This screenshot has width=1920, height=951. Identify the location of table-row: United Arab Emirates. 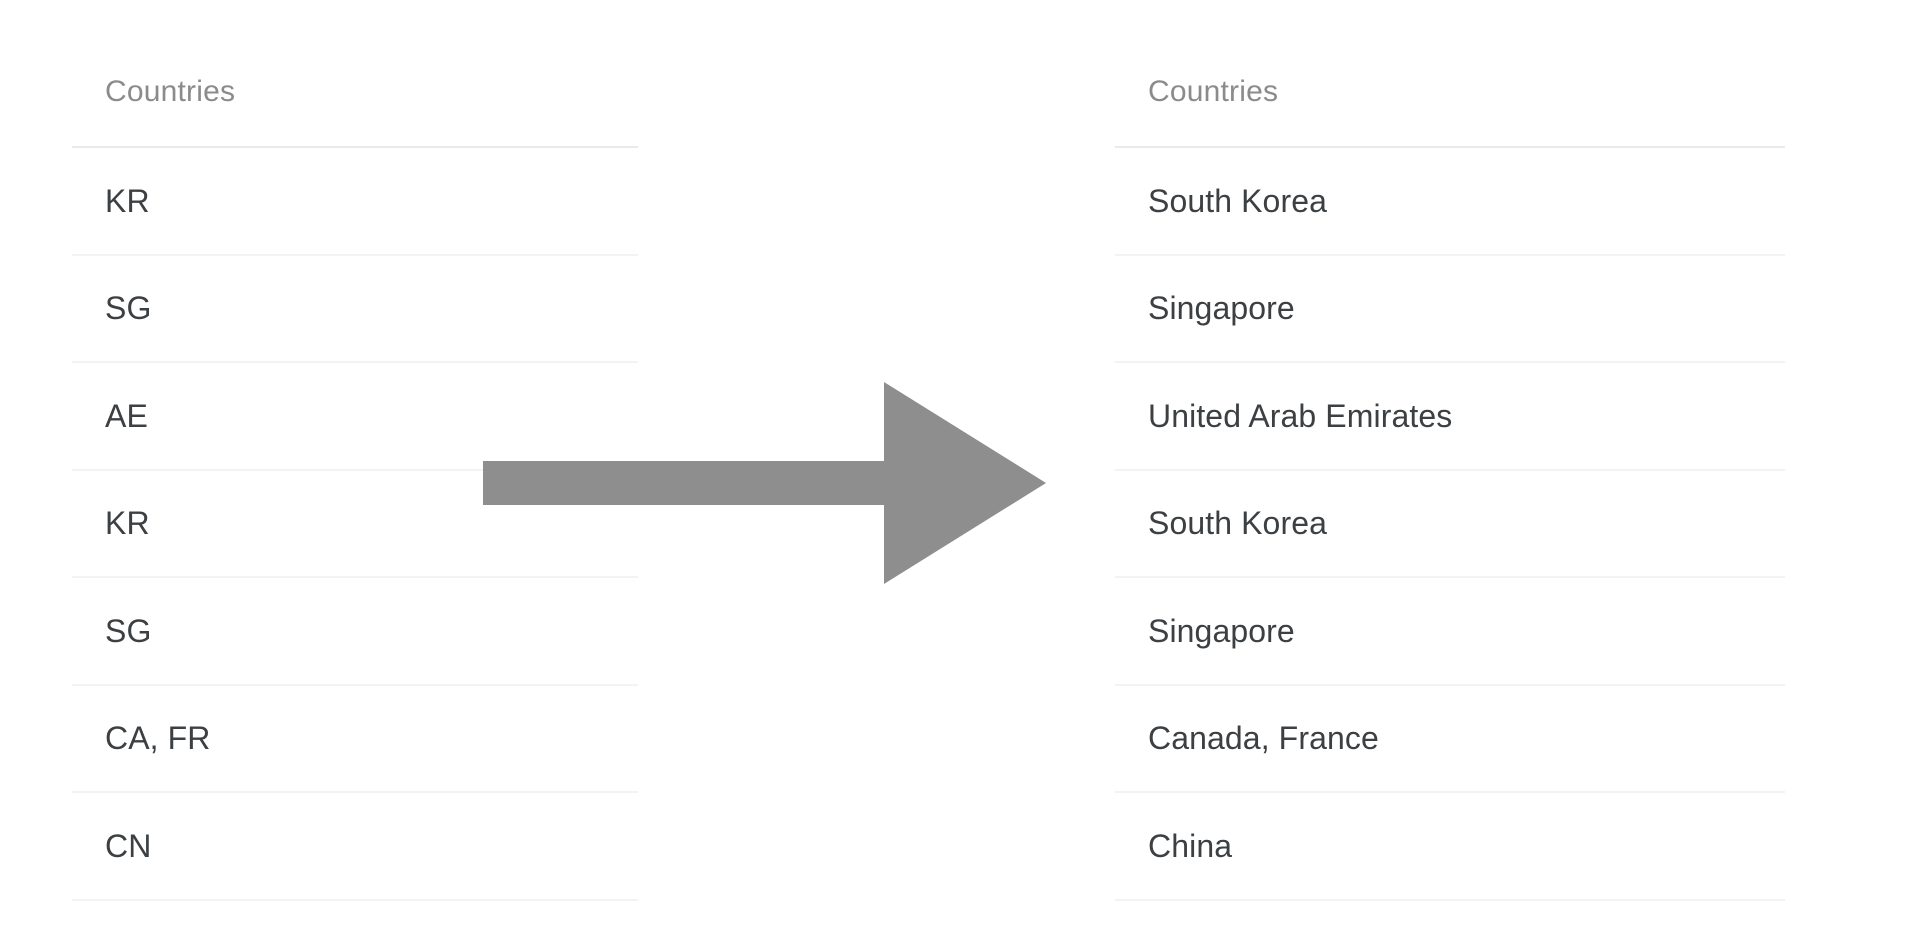
(1450, 417).